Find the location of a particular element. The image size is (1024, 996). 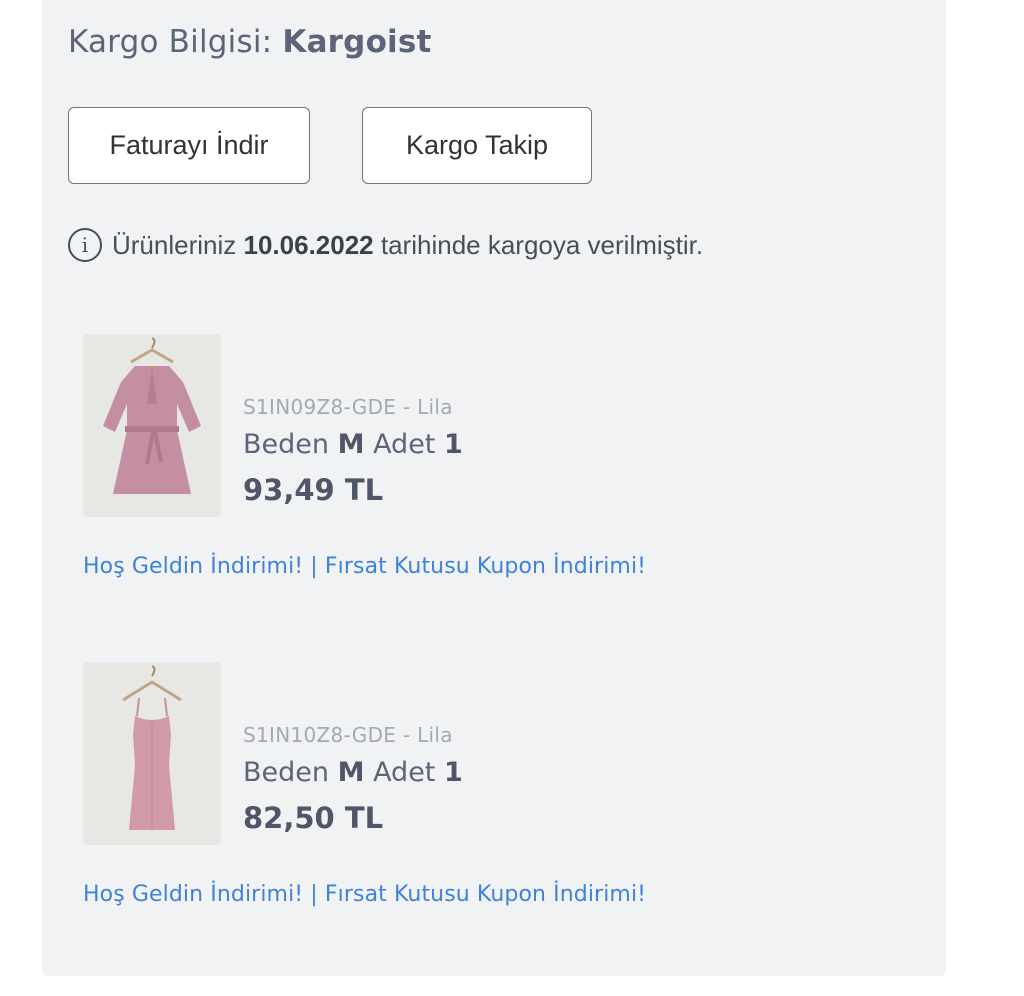

shipping-label: Kargo Bilgisi: is located at coordinates (170, 42).